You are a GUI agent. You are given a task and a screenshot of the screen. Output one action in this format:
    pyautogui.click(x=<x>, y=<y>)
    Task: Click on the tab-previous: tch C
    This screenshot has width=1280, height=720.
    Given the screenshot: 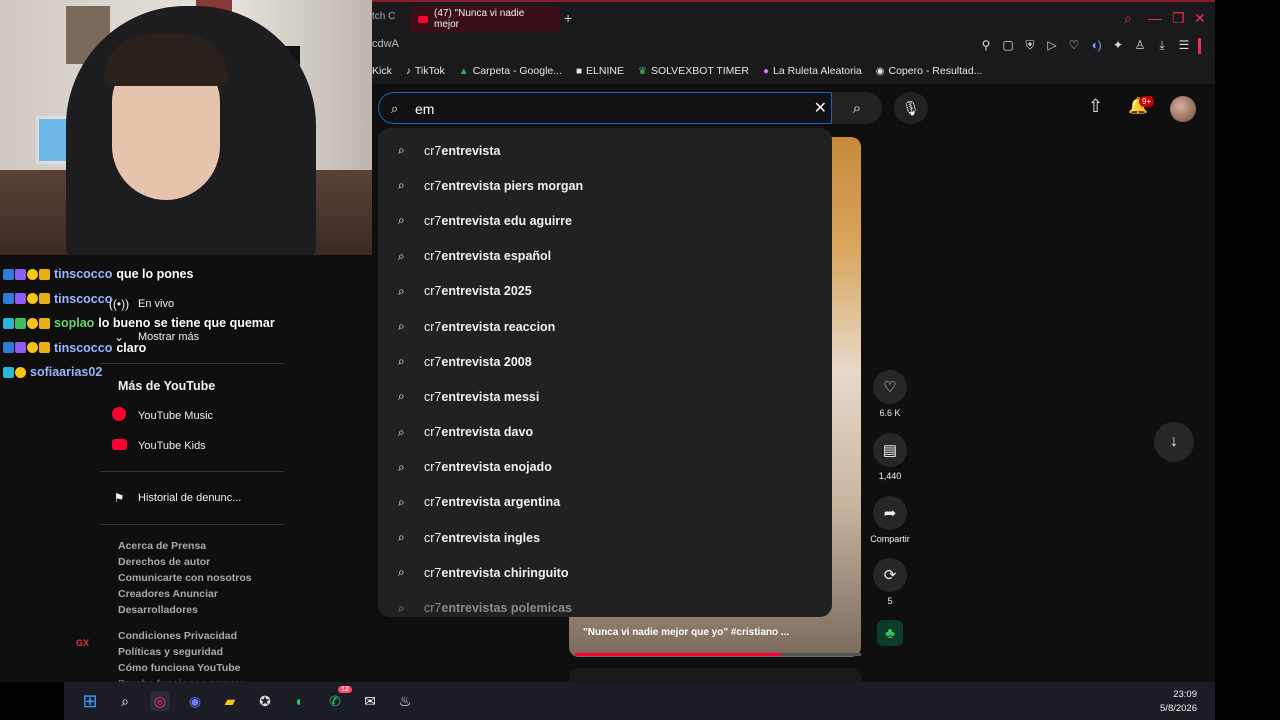 What is the action you would take?
    pyautogui.click(x=383, y=16)
    